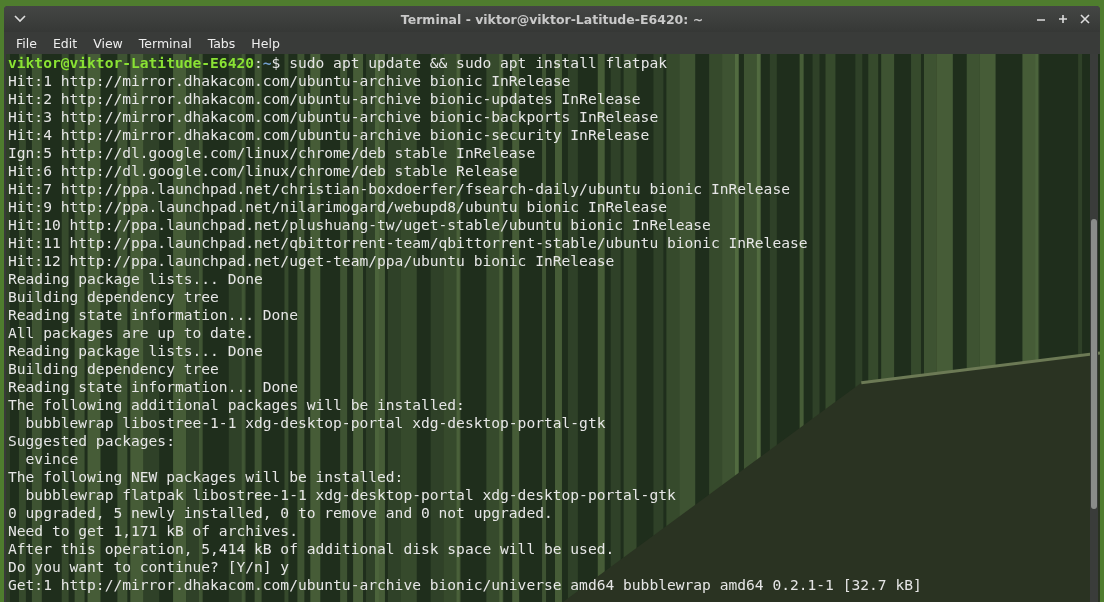 This screenshot has height=602, width=1104. Describe the element at coordinates (329, 135) in the screenshot. I see `output-line: Hit:4 http://mirror.dhakacom.com/ubuntu-archive bionic-security InRelease` at that location.